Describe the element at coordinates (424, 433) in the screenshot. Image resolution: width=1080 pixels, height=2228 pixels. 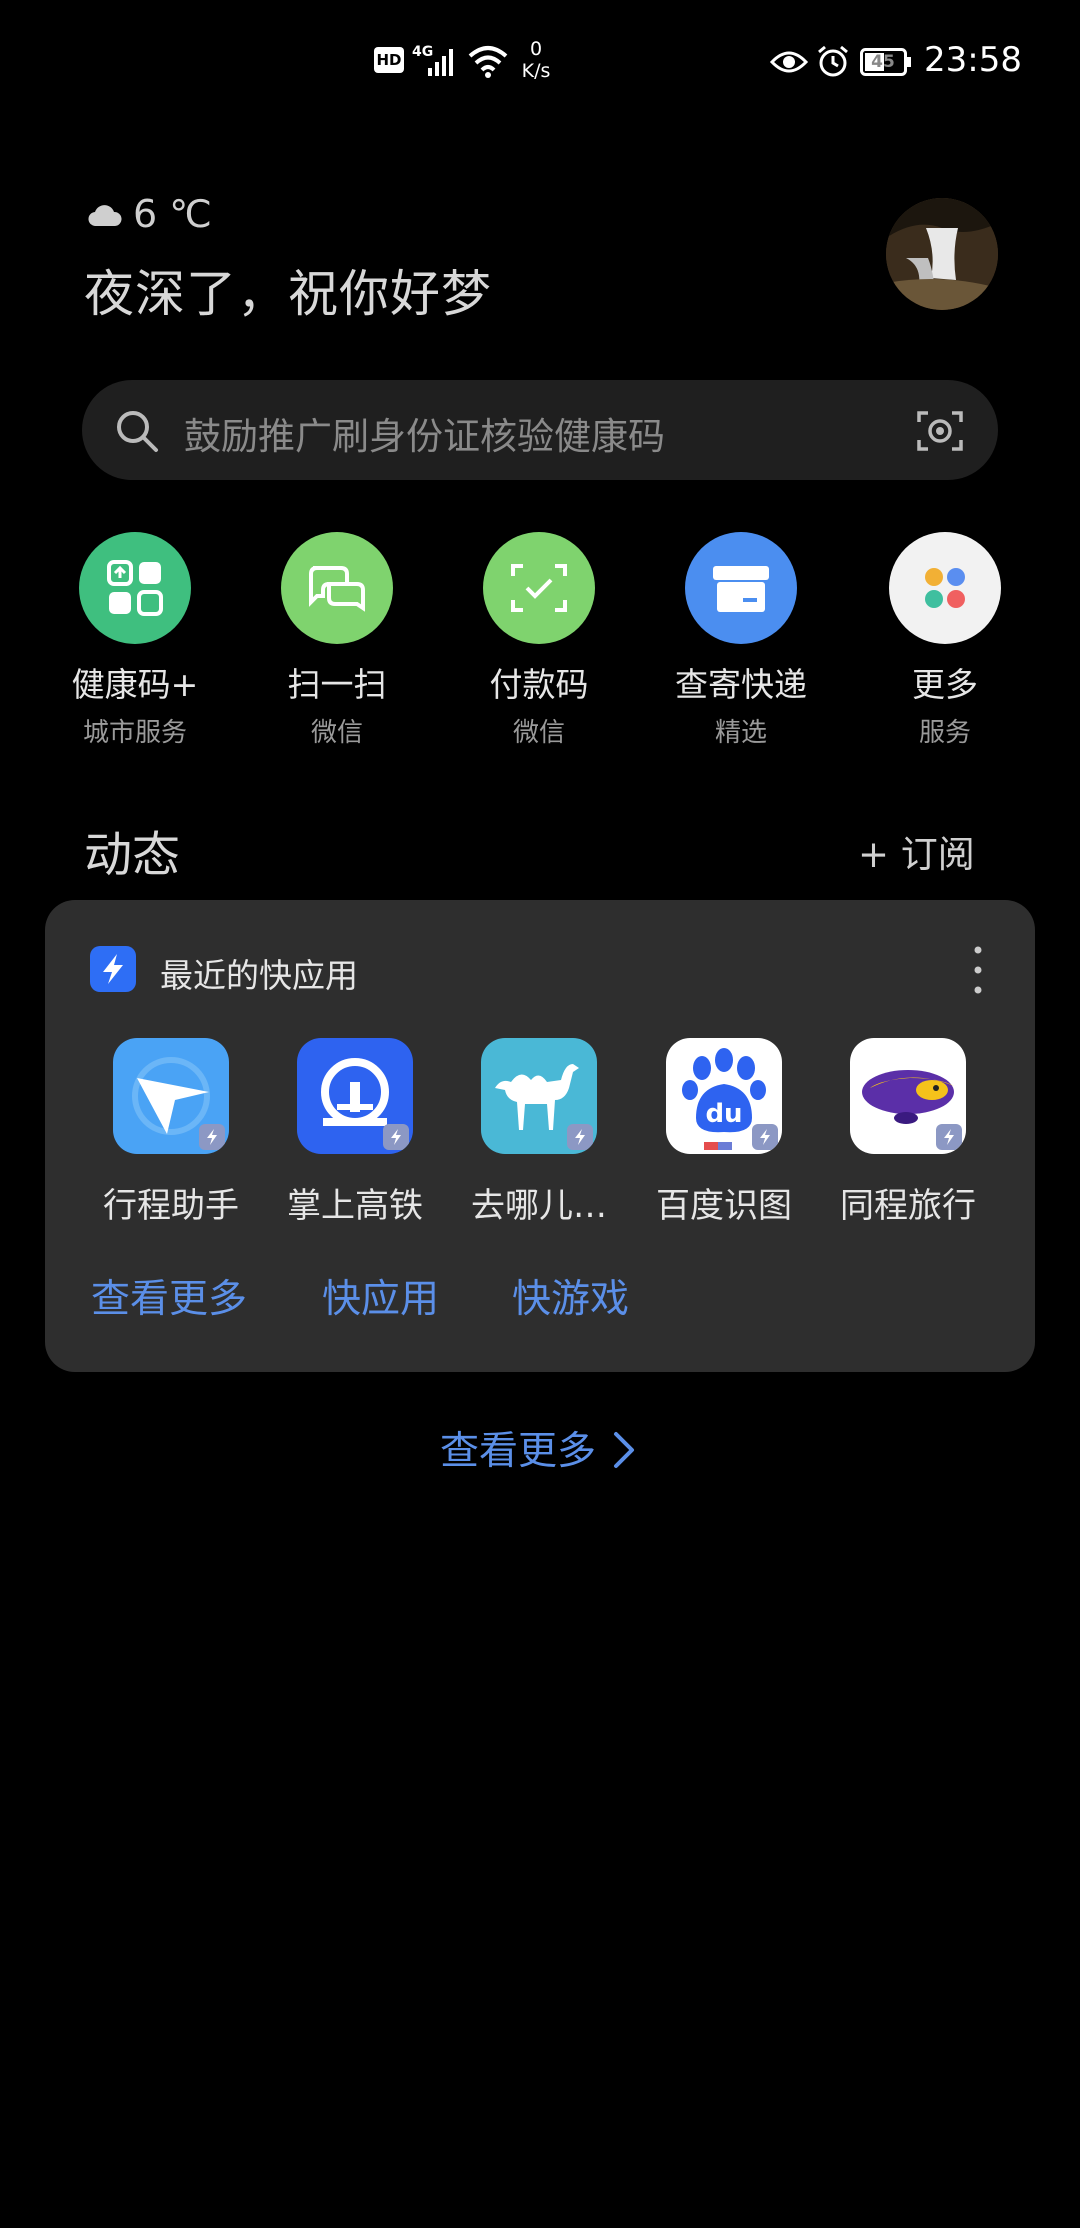
I see `search-input: 鼓励推广刷身份证核验健康码` at that location.